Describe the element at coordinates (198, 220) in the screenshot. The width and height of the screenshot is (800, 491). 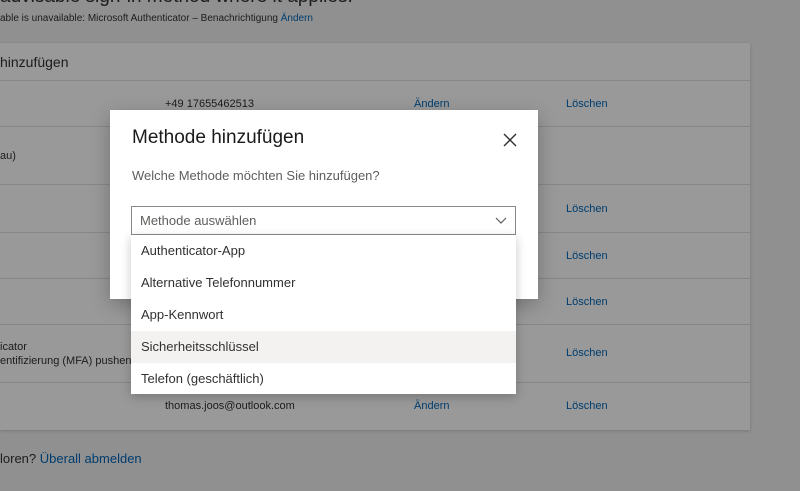
I see `method-select-placeholder: Methode auswählen` at that location.